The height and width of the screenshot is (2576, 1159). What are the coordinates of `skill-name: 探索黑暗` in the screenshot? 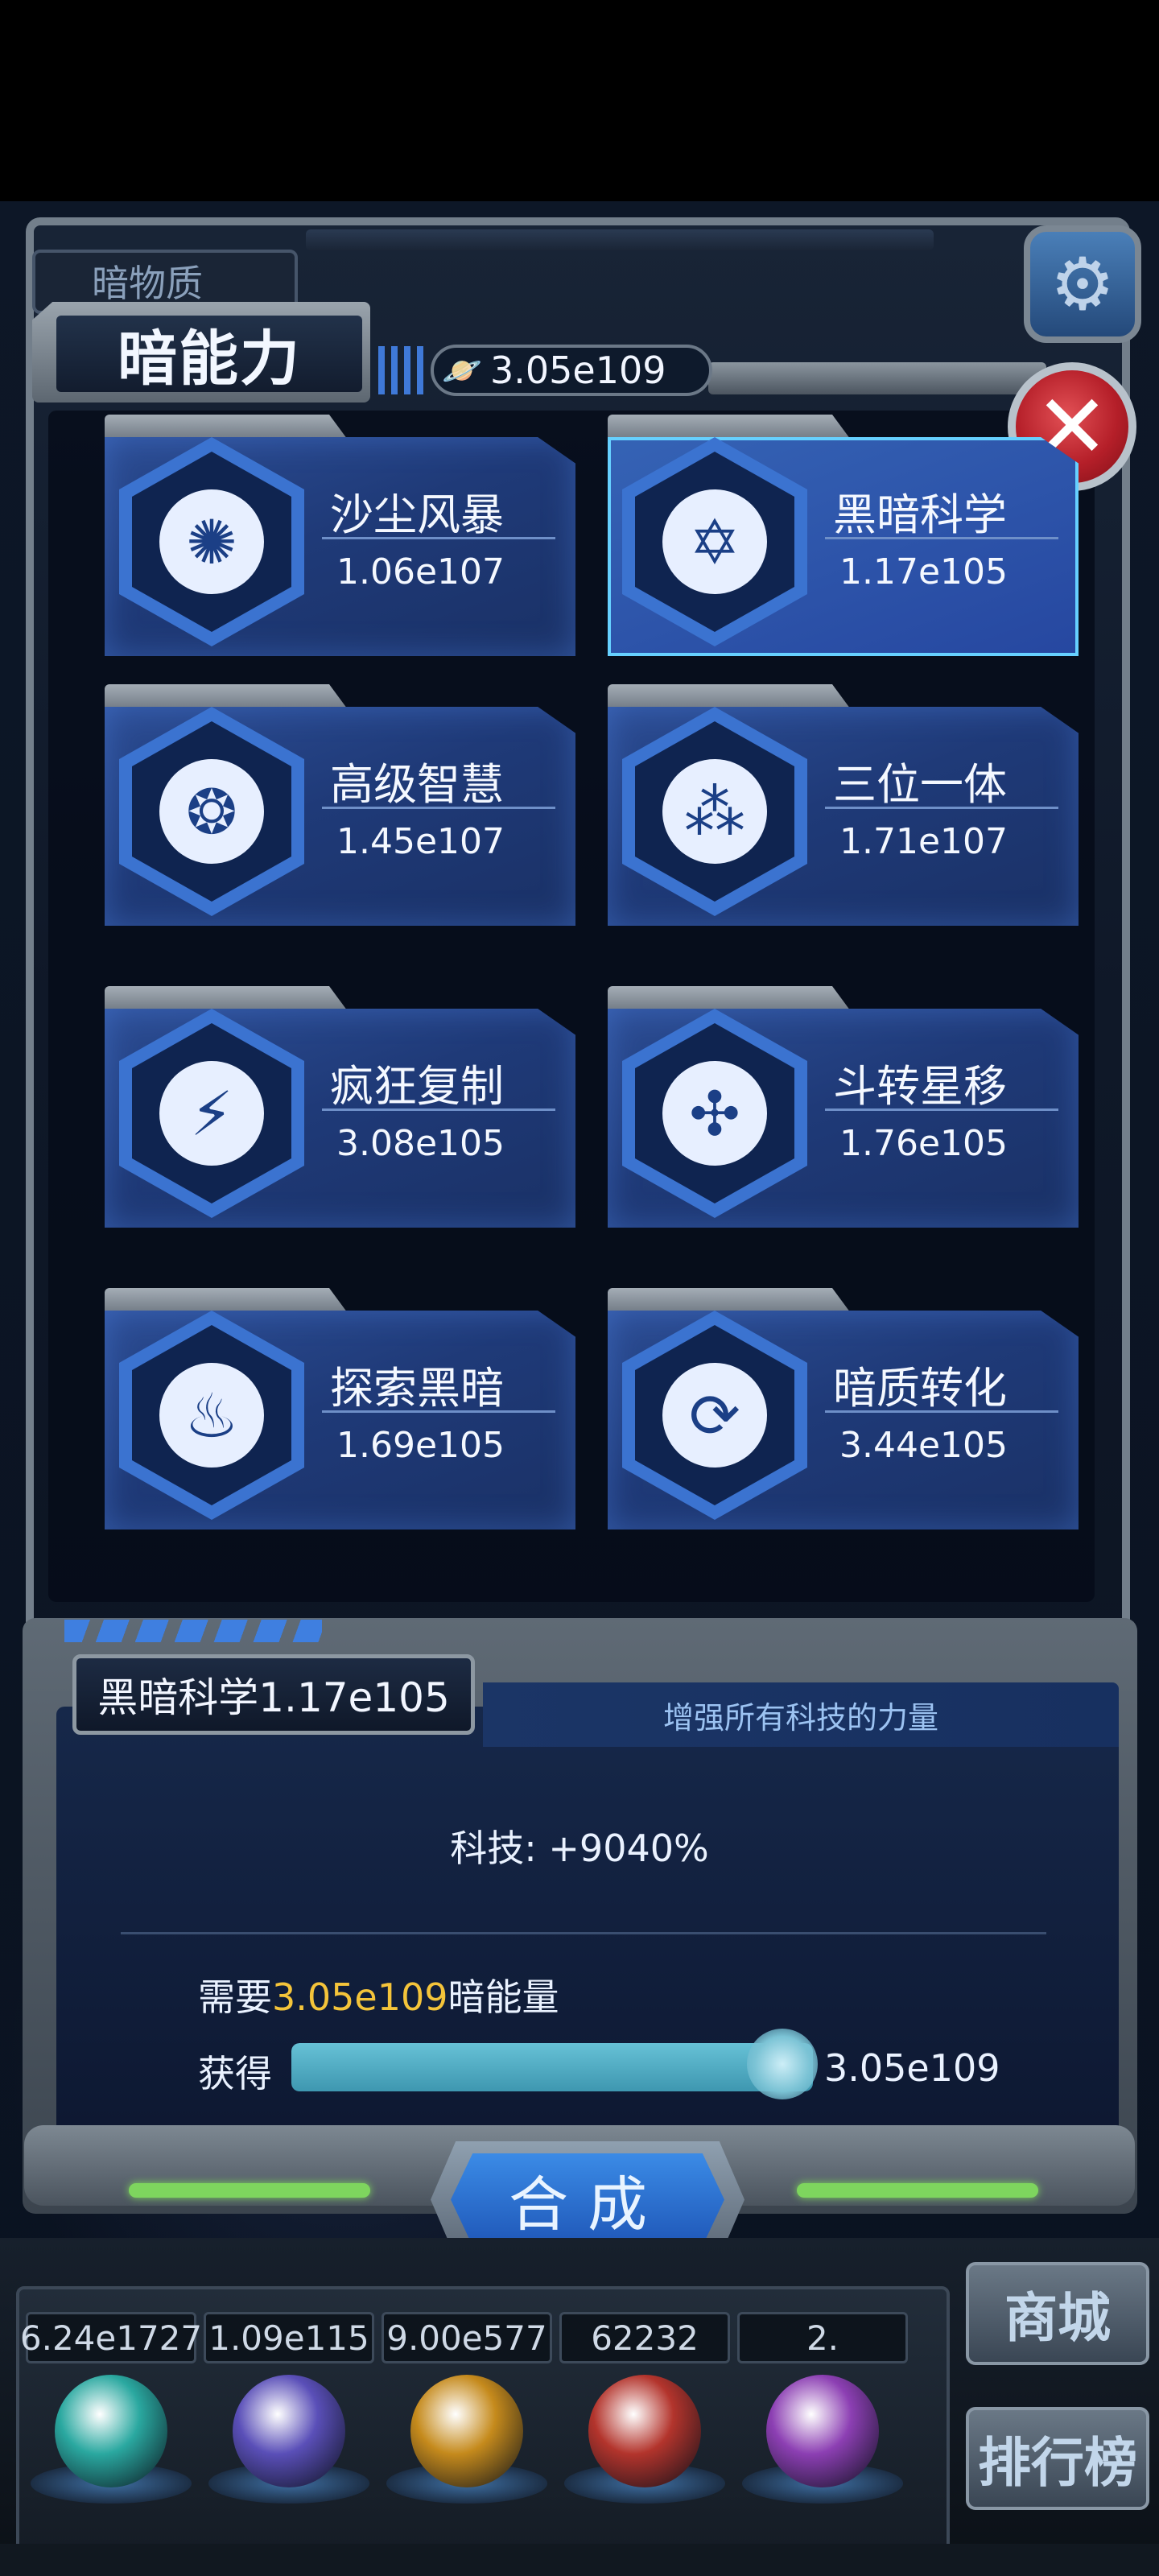 It's located at (417, 1388).